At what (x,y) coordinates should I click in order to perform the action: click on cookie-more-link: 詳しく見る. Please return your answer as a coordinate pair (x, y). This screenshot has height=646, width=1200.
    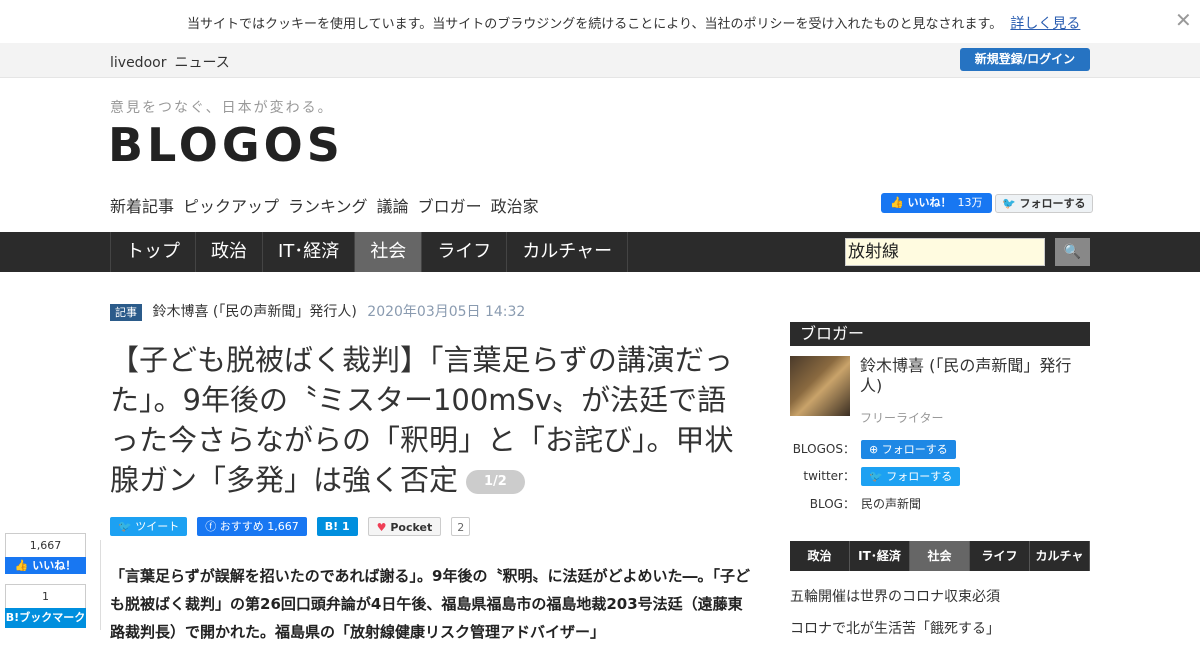
    Looking at the image, I should click on (1045, 24).